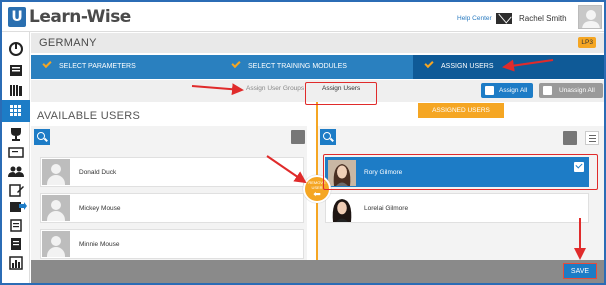  Describe the element at coordinates (16, 69) in the screenshot. I see `document-icon` at that location.